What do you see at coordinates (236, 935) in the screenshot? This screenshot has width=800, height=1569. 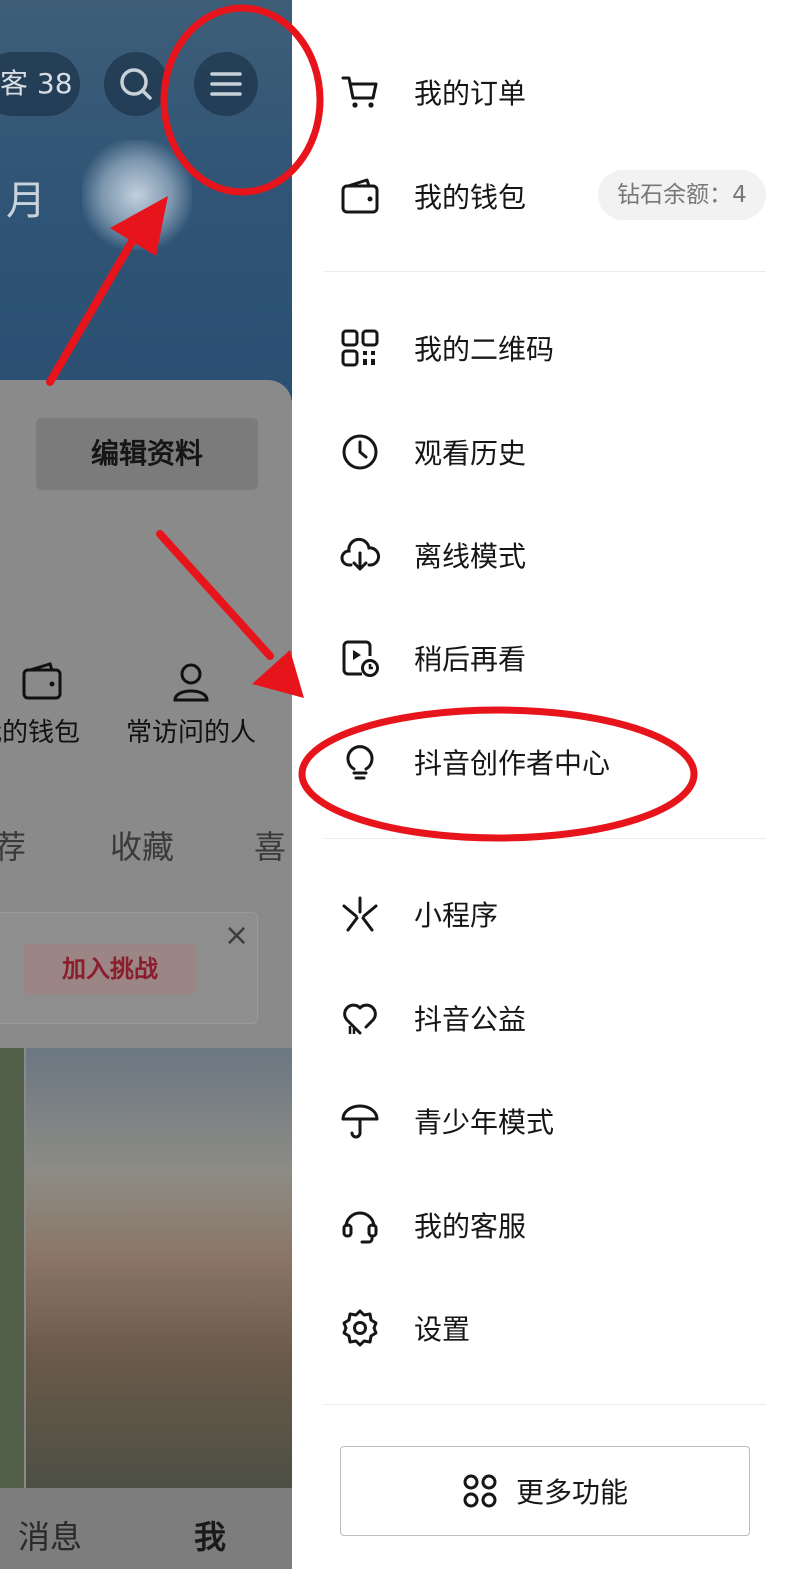 I see `close-icon: ×` at bounding box center [236, 935].